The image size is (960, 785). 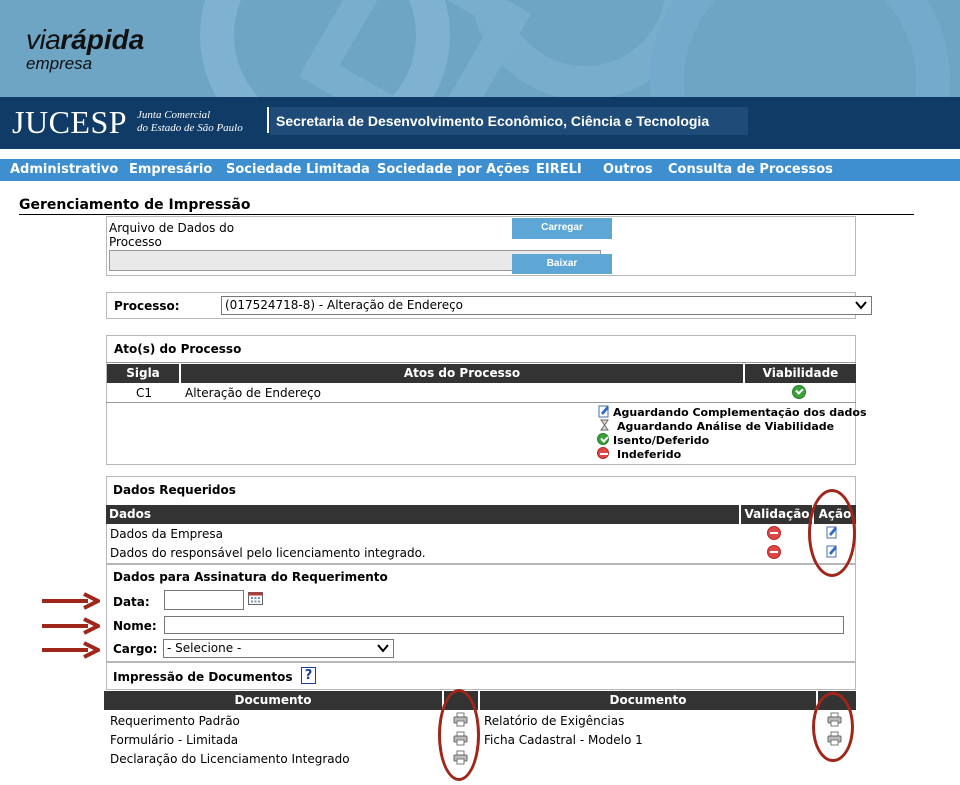 What do you see at coordinates (750, 169) in the screenshot?
I see `nav-consulta-processos: Consulta de Processos` at bounding box center [750, 169].